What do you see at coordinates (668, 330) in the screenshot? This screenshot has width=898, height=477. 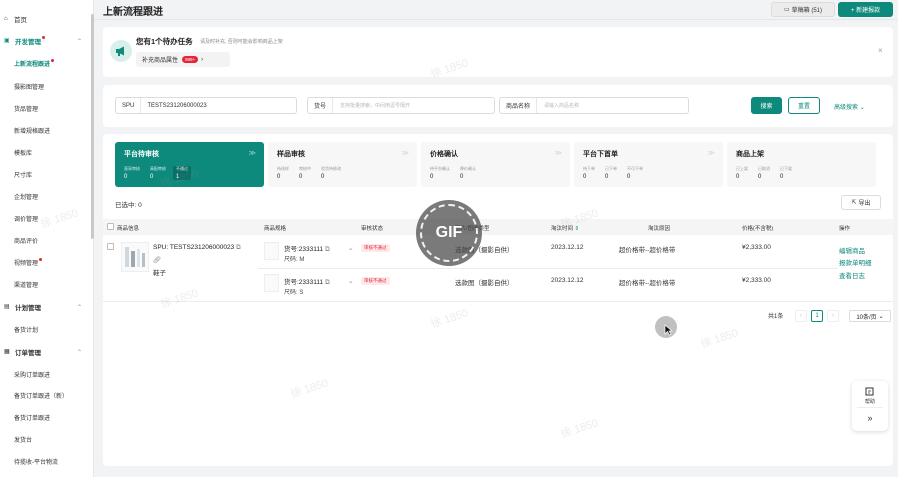 I see `mouse-cursor-icon` at bounding box center [668, 330].